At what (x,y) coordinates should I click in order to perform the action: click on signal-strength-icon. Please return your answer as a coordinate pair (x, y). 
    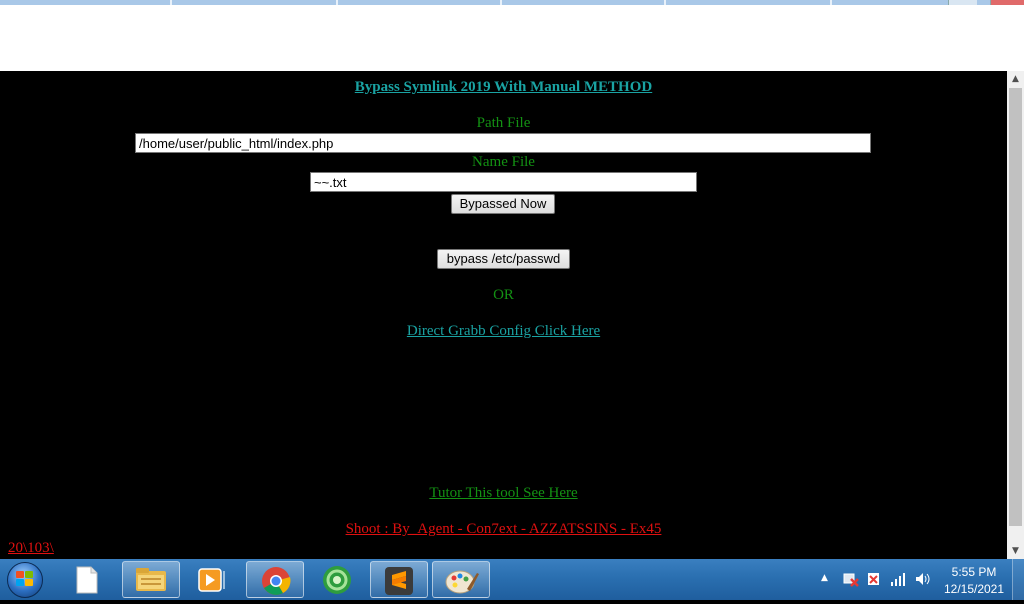
    Looking at the image, I should click on (898, 579).